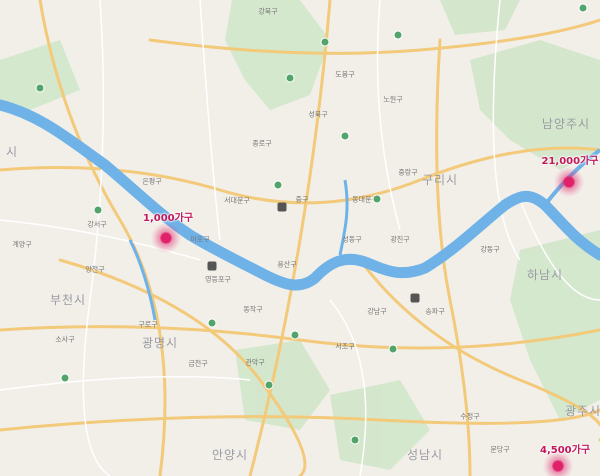 Image resolution: width=600 pixels, height=476 pixels. What do you see at coordinates (262, 143) in the screenshot?
I see `district-label-jongno: 종로구` at bounding box center [262, 143].